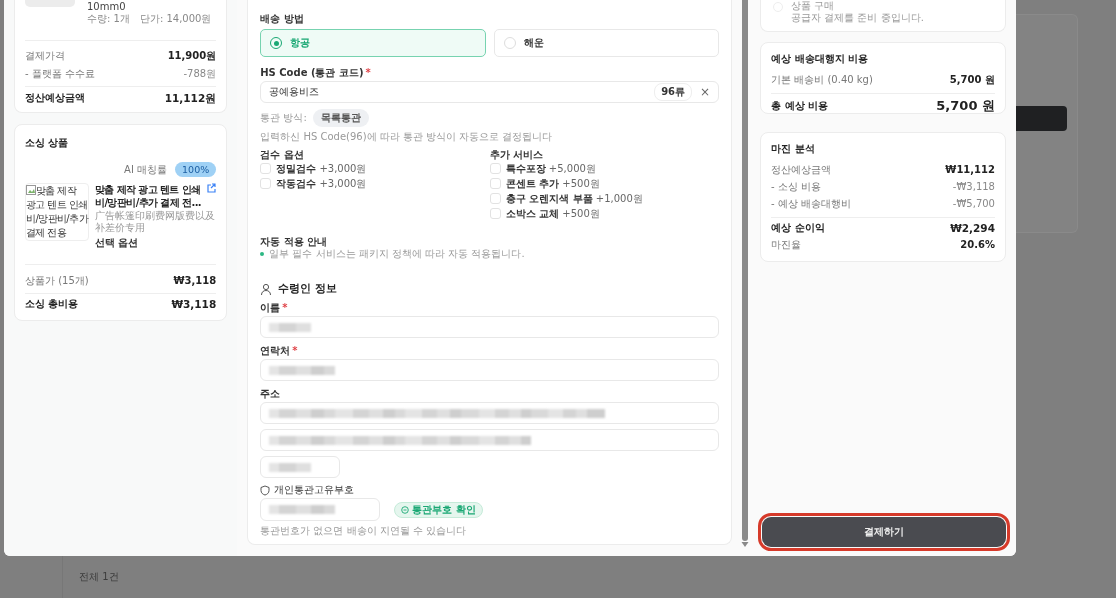 The image size is (1116, 598). Describe the element at coordinates (282, 155) in the screenshot. I see `group-label: 검수 옵션` at that location.